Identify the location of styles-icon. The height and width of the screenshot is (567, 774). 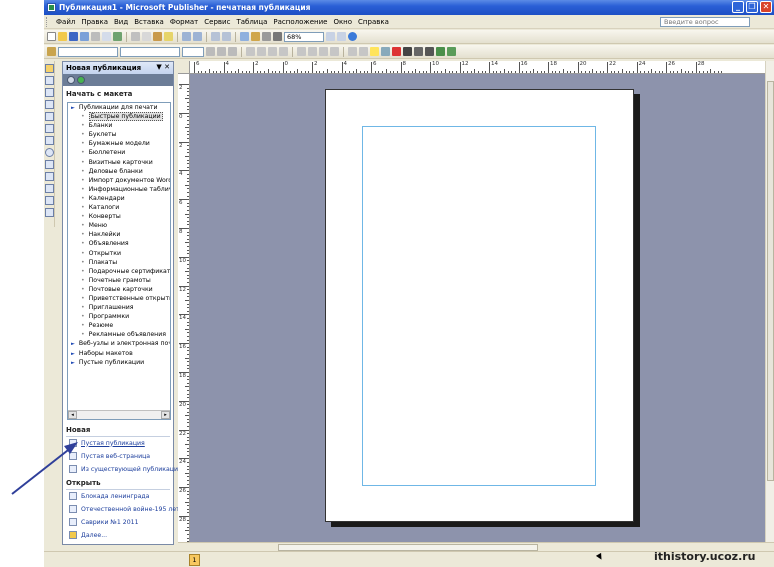
(51, 51).